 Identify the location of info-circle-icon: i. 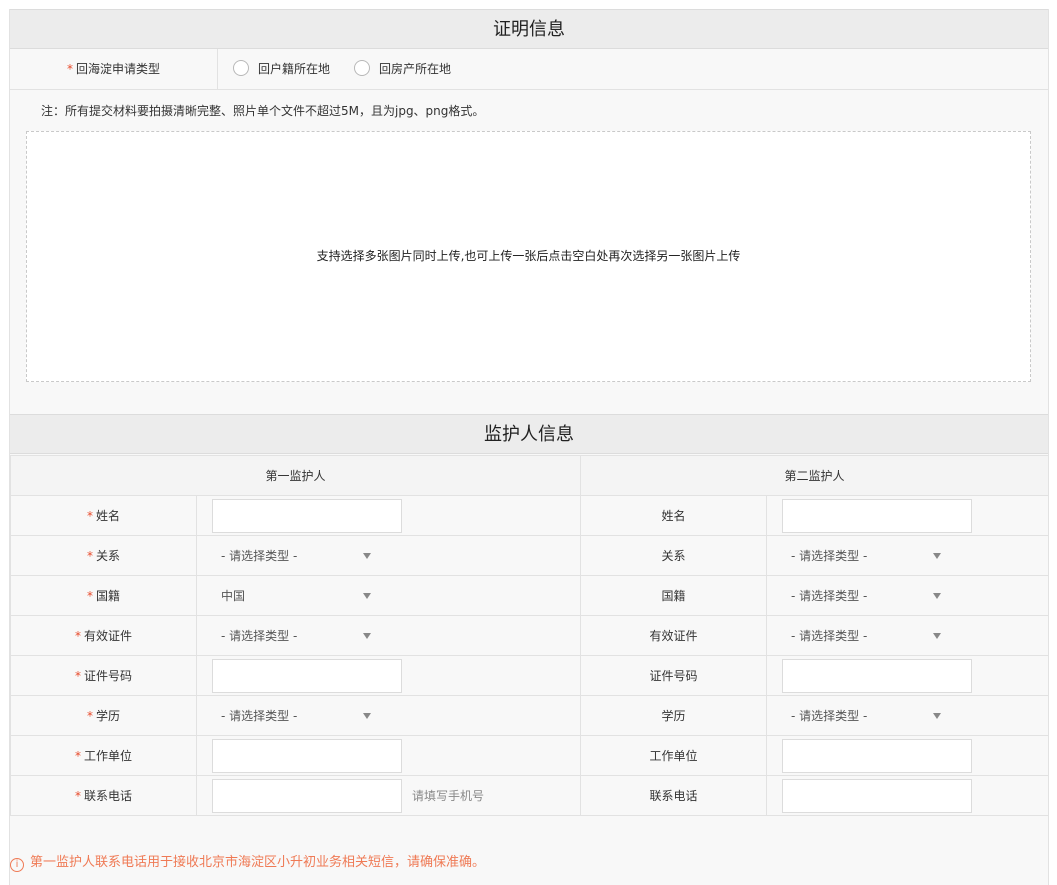
(17, 865).